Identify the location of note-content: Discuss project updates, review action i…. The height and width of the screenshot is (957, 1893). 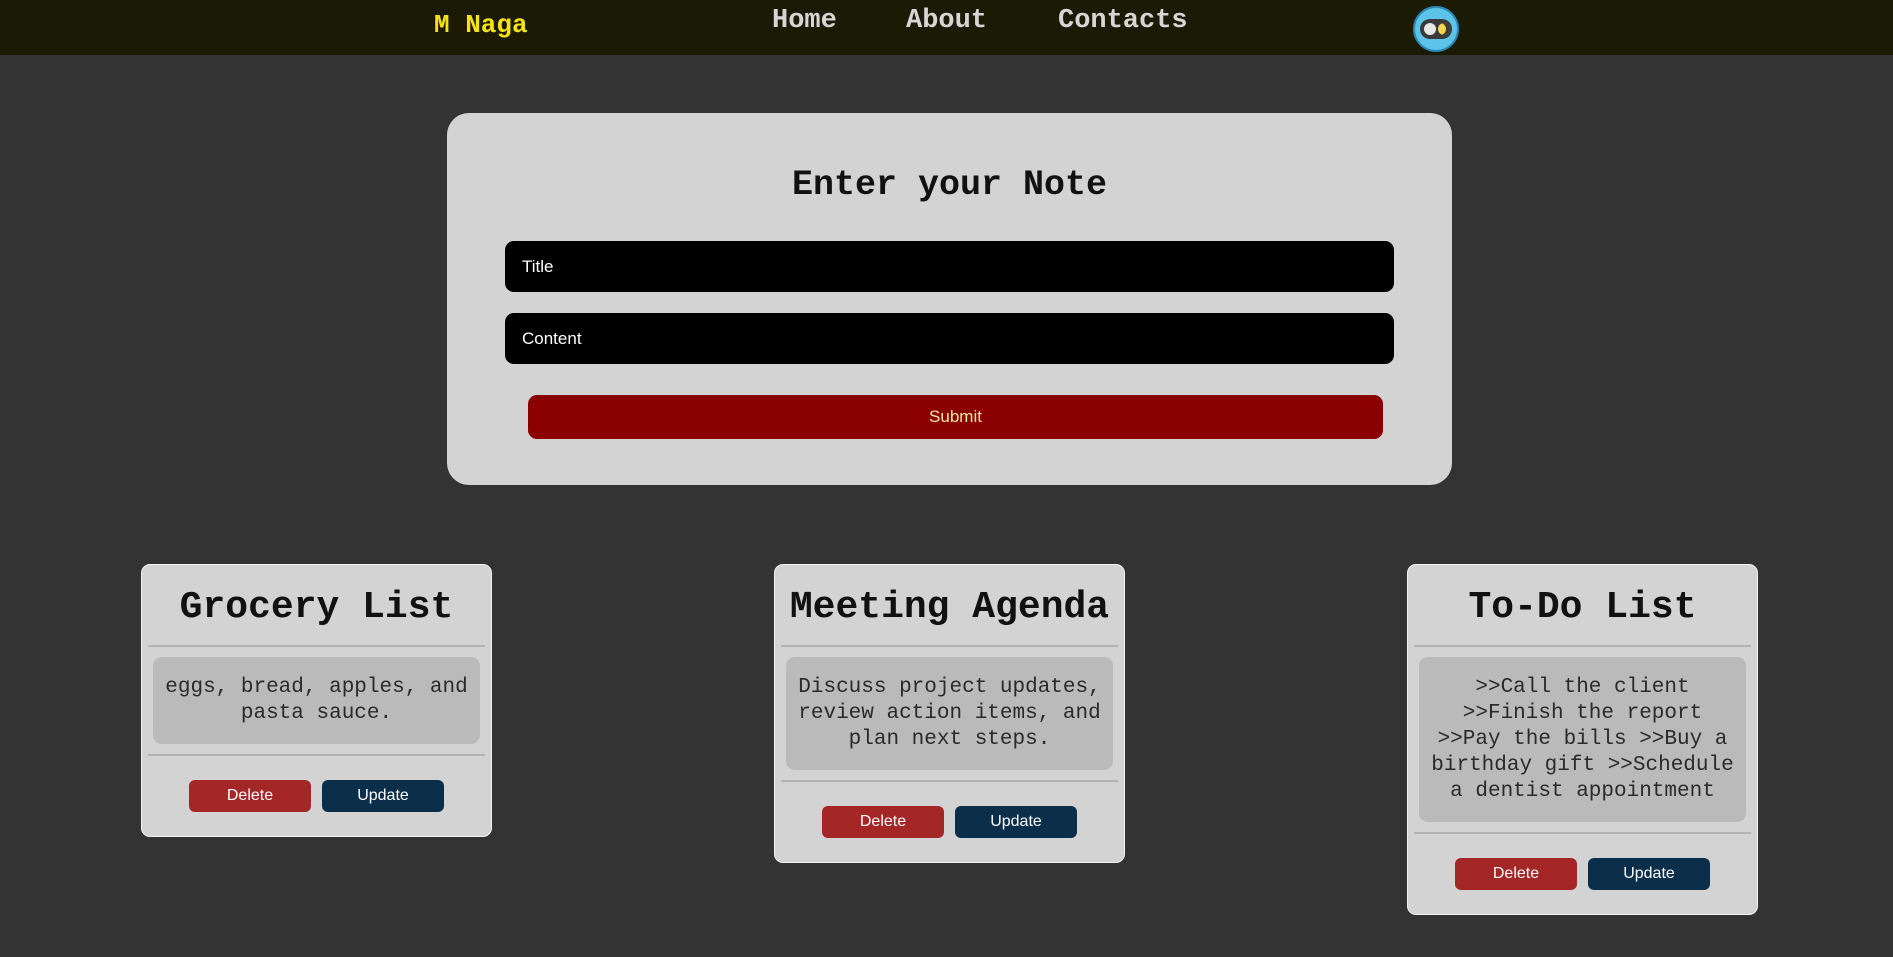
(949, 713).